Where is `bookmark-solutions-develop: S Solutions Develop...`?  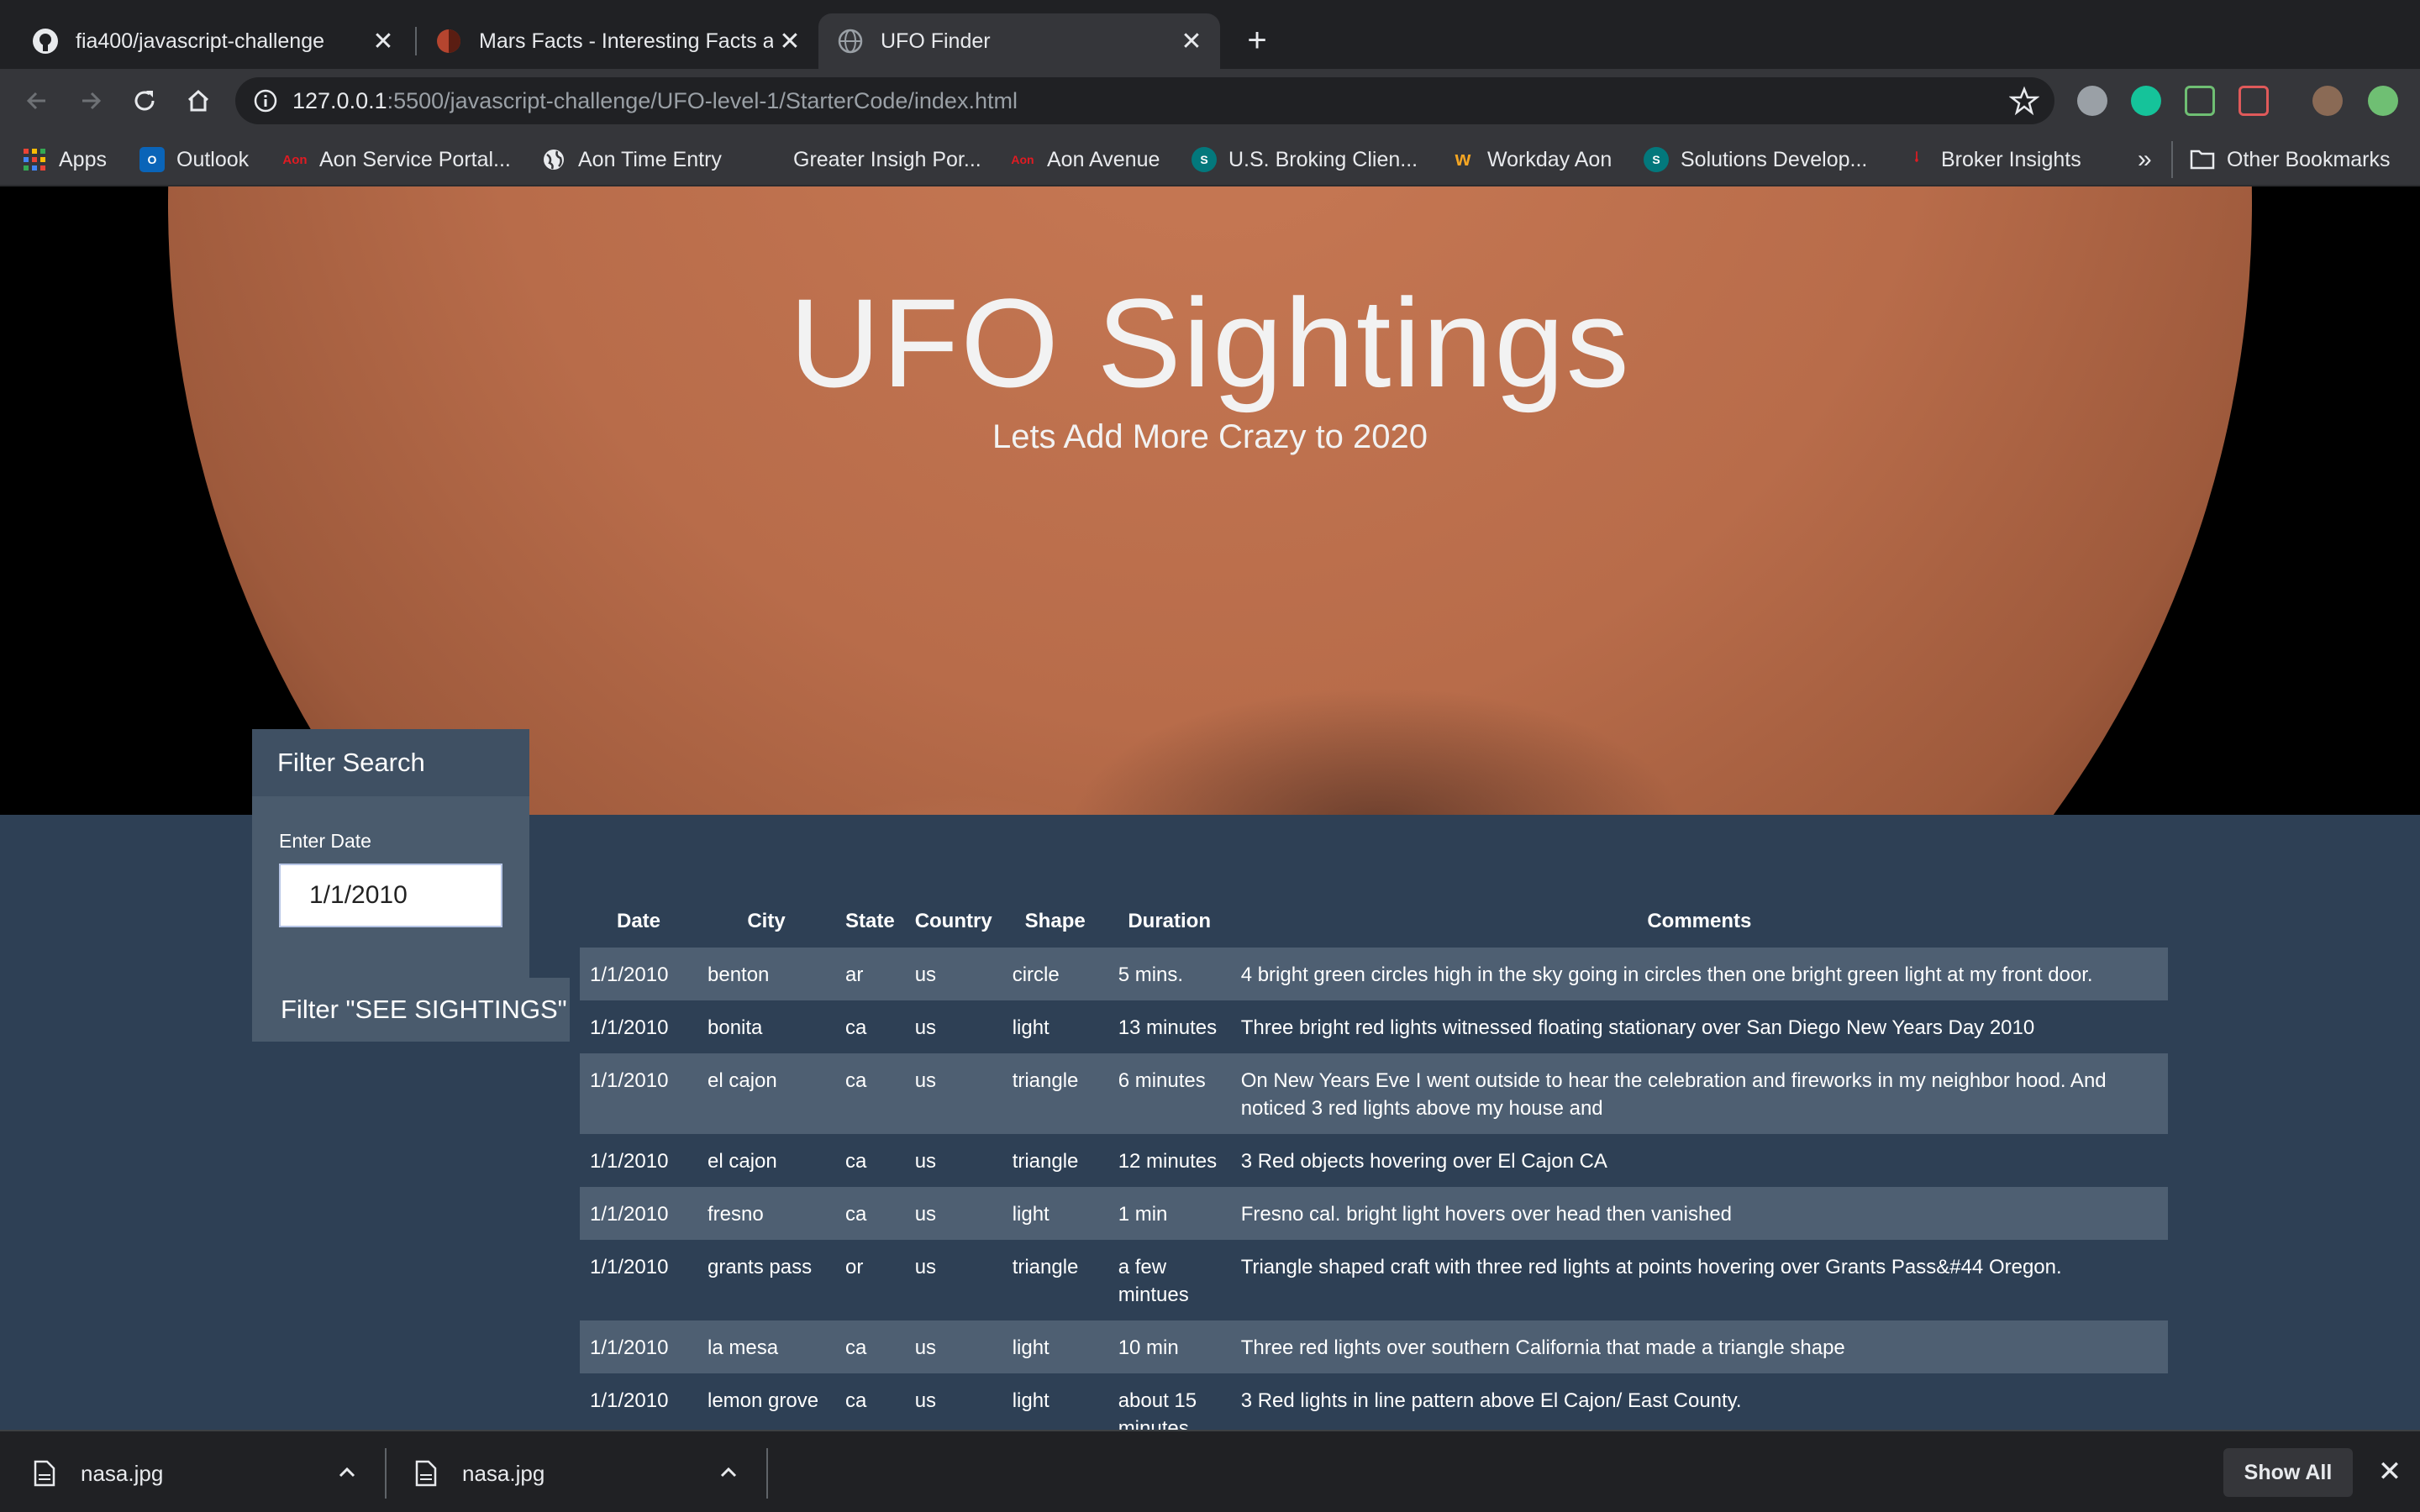 bookmark-solutions-develop: S Solutions Develop... is located at coordinates (1755, 159).